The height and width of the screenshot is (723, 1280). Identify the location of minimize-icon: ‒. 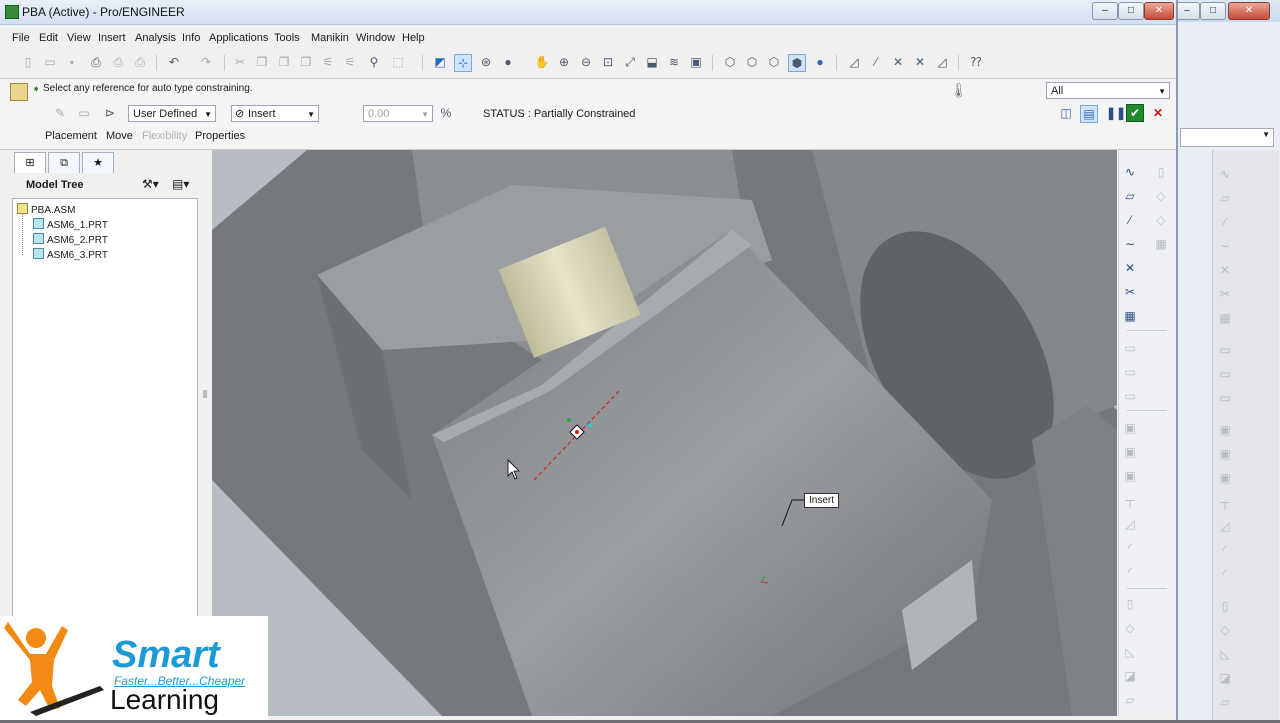
(1105, 11).